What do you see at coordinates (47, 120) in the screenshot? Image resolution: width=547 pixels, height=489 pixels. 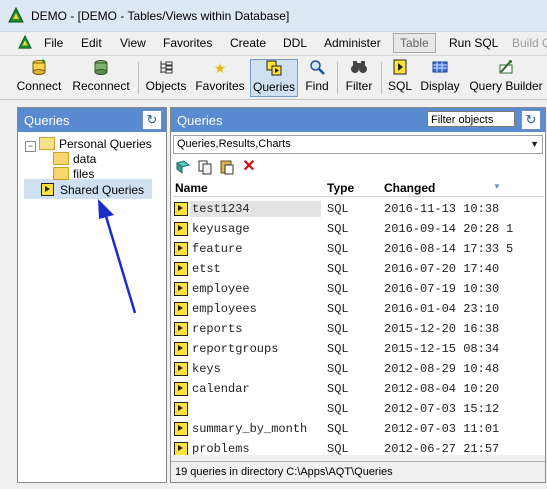 I see `left-panel-title: Queries` at bounding box center [47, 120].